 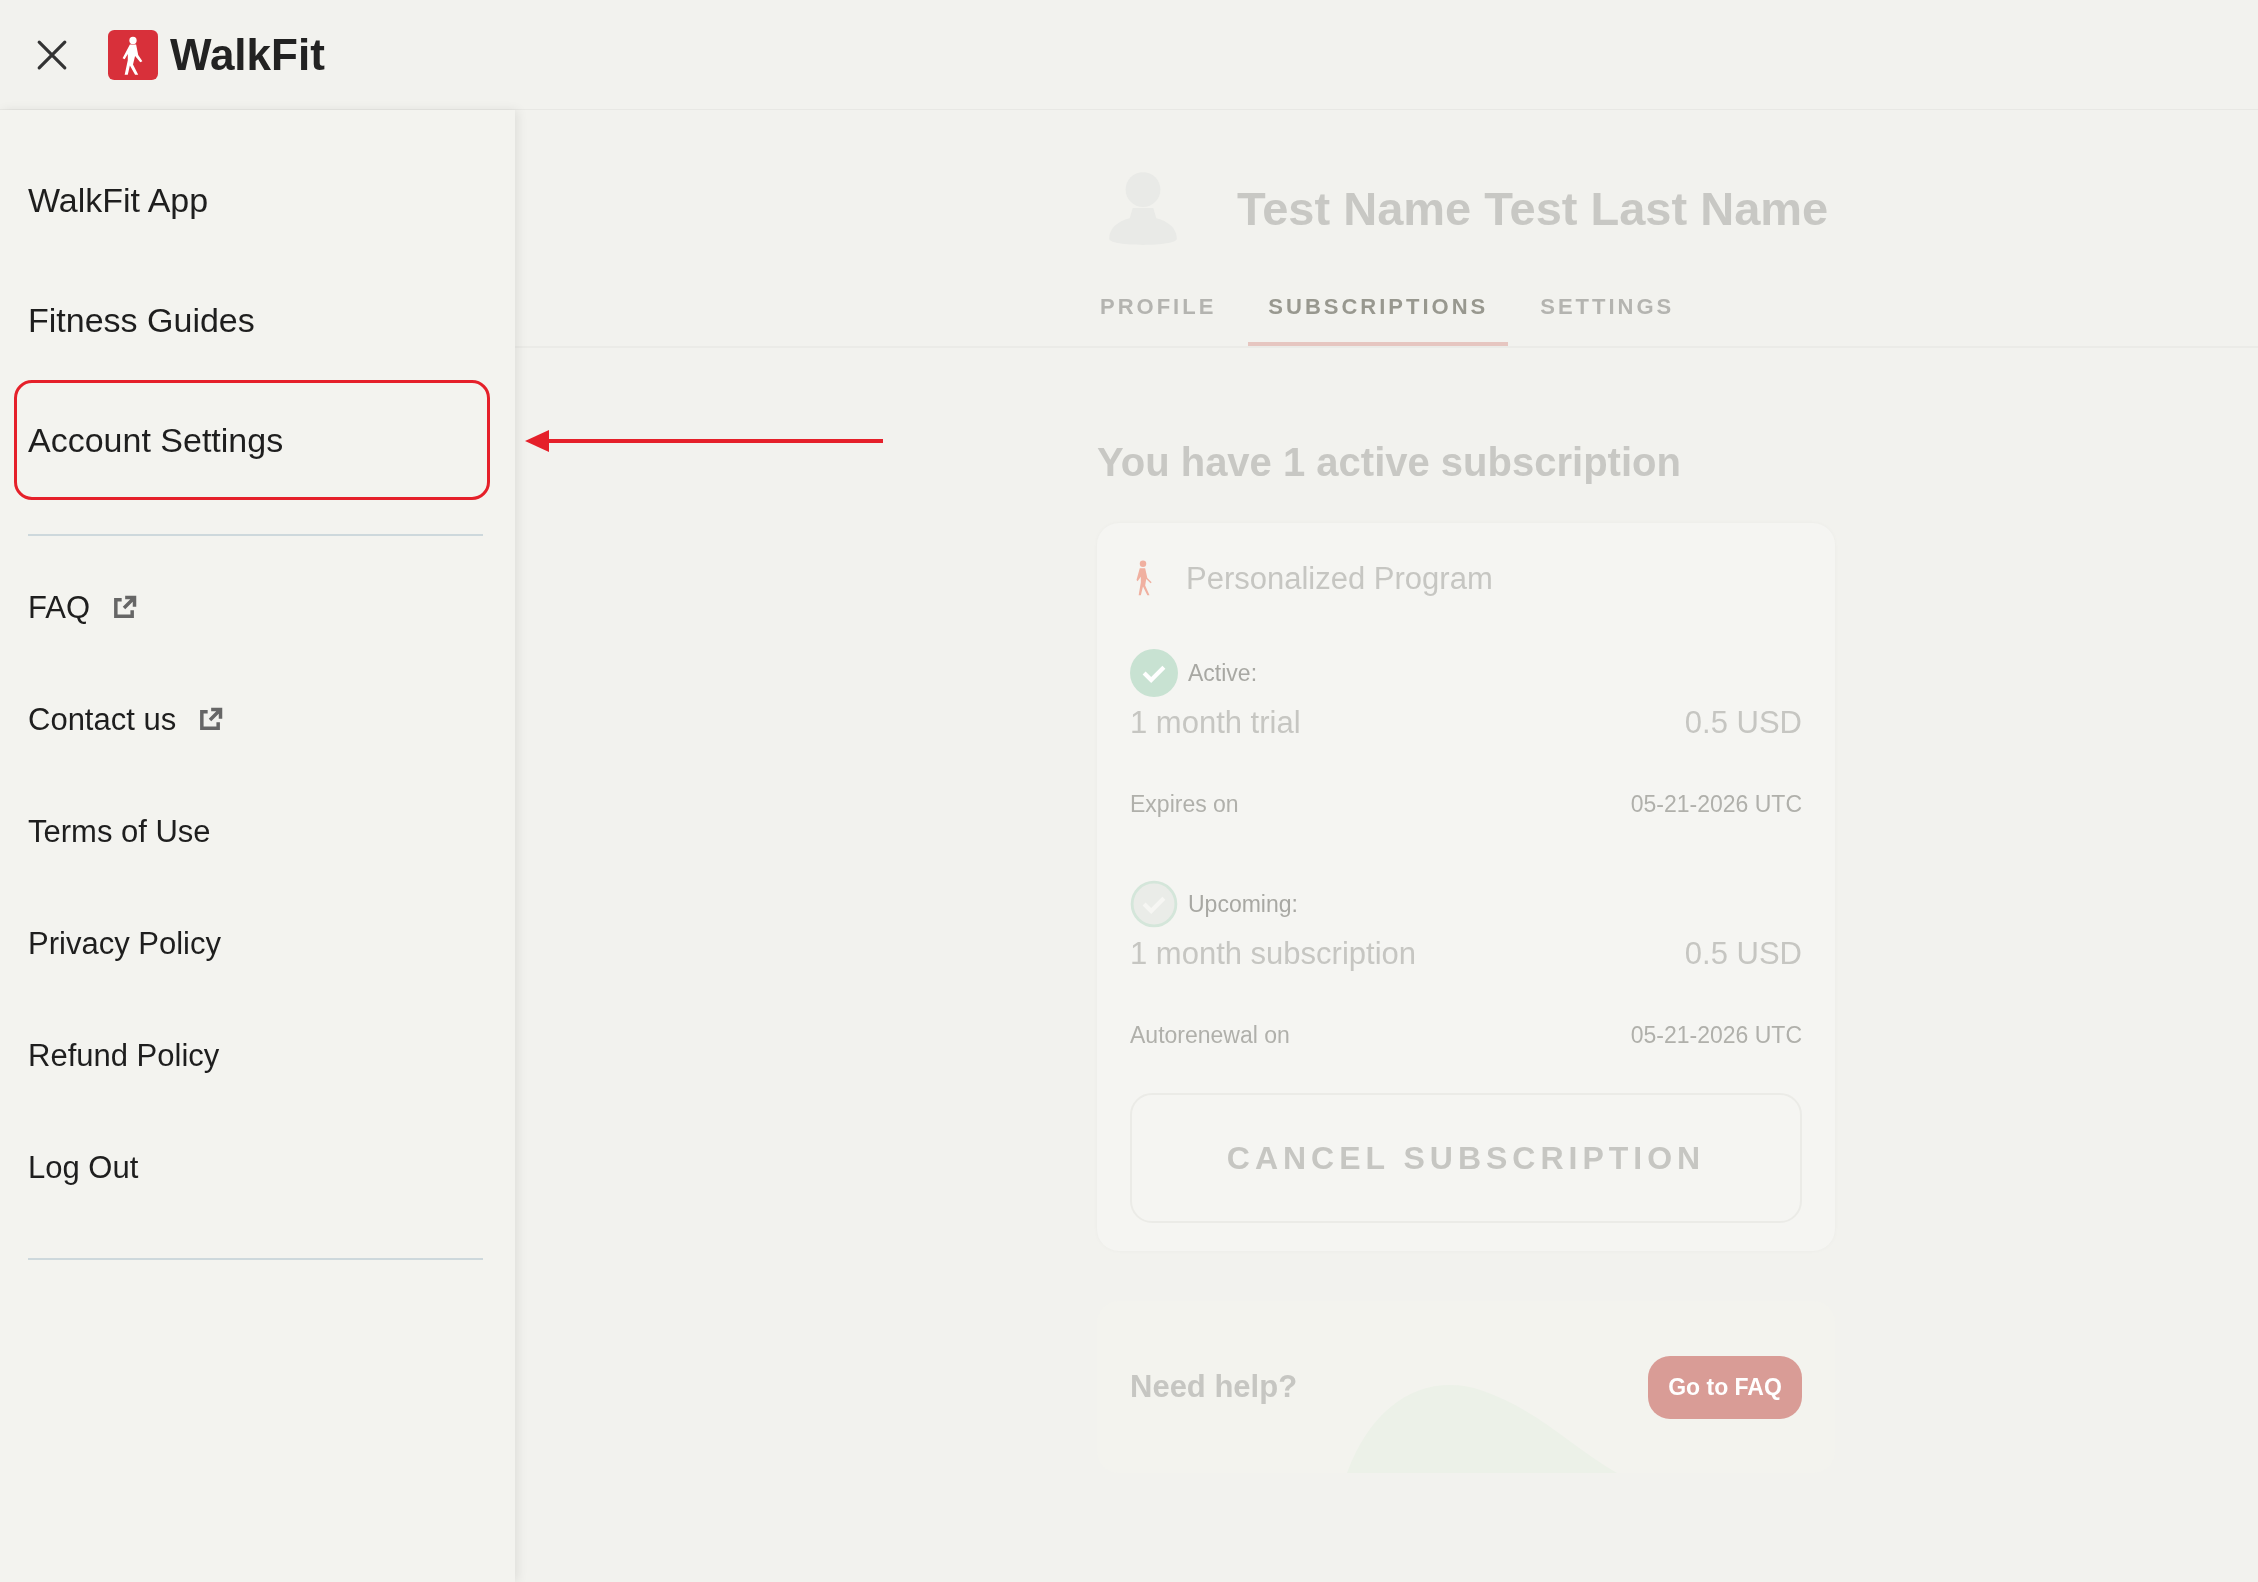 I want to click on brand-name: WalkFit, so click(x=247, y=54).